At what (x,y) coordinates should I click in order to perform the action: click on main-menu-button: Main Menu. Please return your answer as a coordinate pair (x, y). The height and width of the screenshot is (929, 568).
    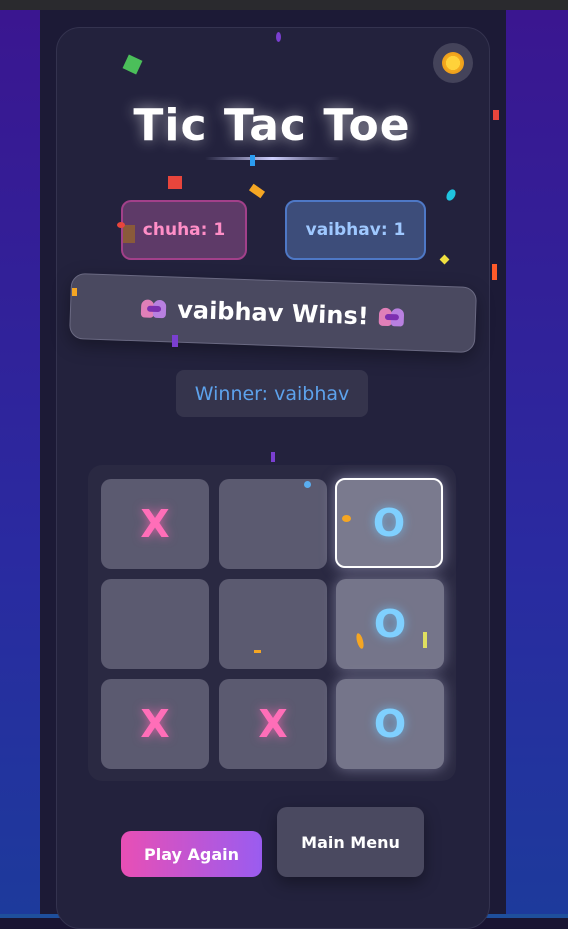
    Looking at the image, I should click on (350, 842).